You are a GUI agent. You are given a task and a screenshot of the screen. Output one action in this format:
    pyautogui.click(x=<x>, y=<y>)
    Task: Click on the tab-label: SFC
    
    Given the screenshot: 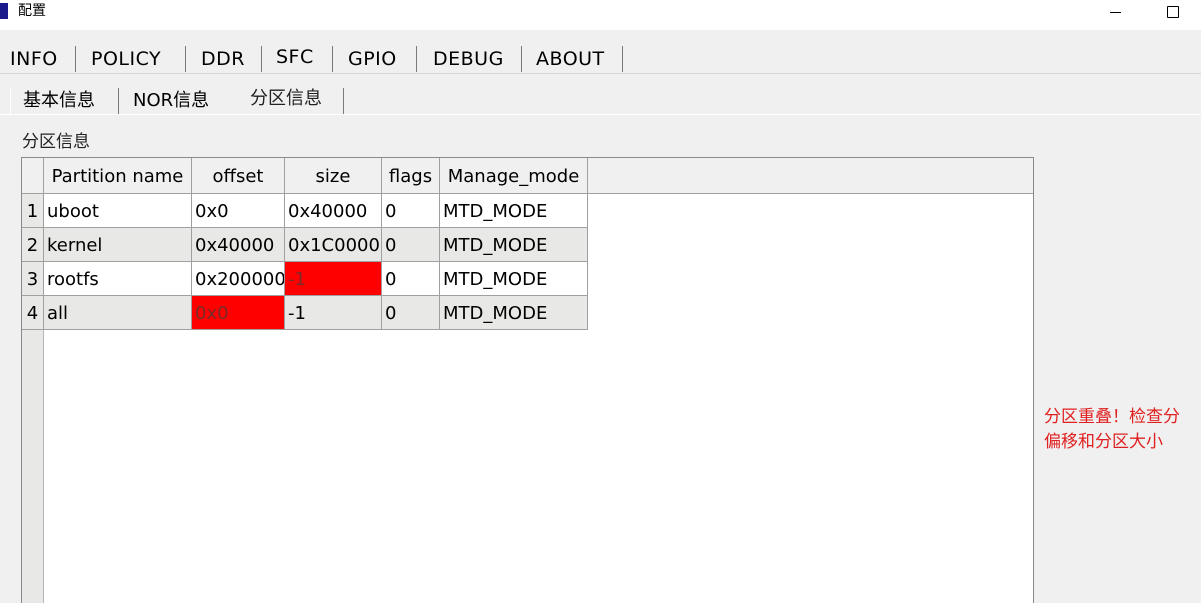 What is the action you would take?
    pyautogui.click(x=295, y=57)
    